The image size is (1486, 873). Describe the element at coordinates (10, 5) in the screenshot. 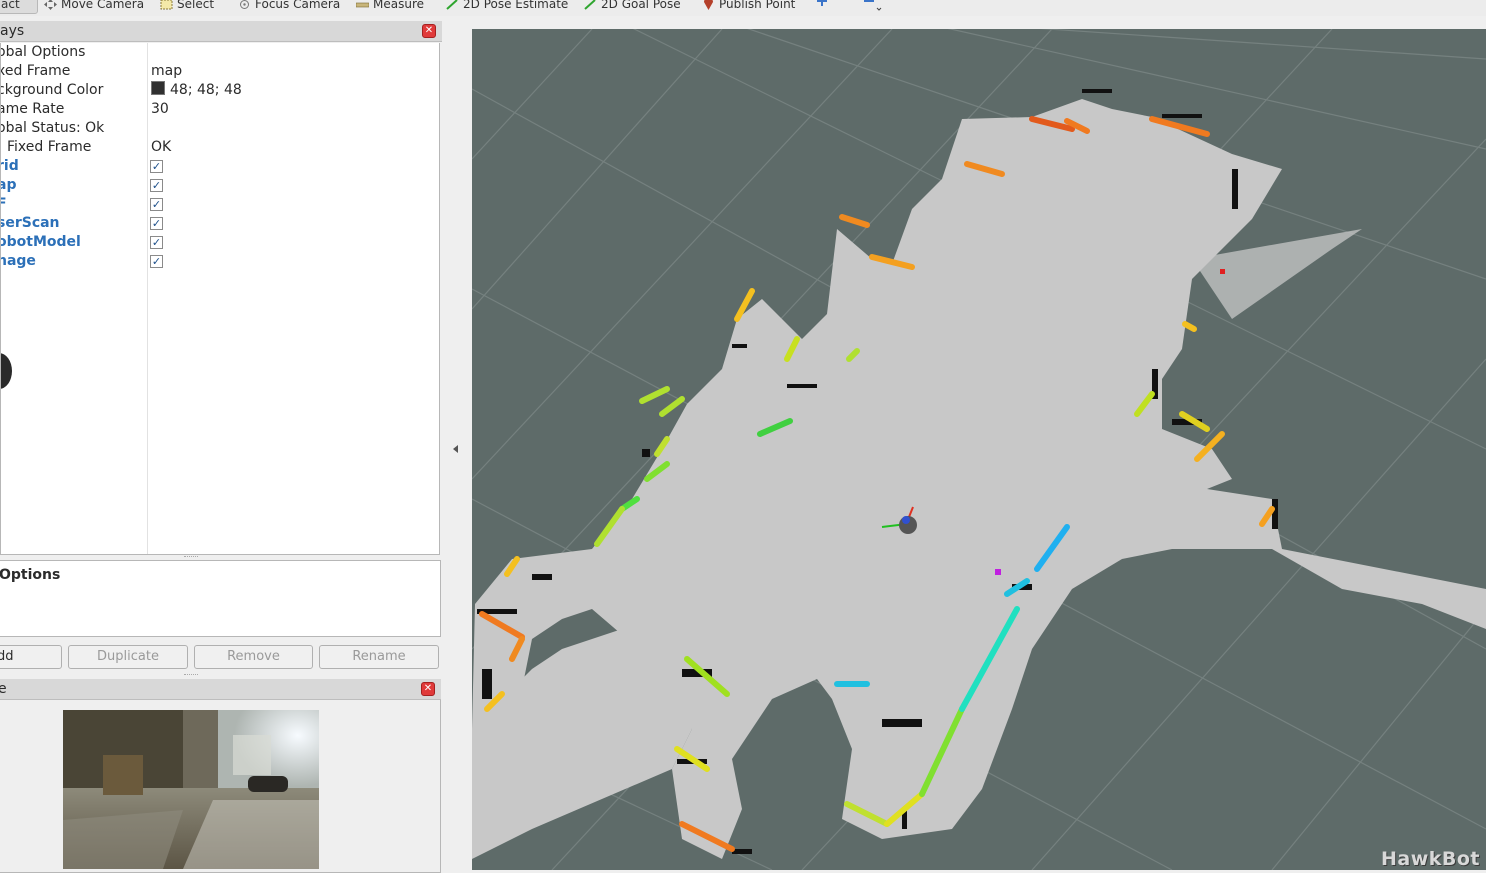

I see `interact-label: act` at that location.